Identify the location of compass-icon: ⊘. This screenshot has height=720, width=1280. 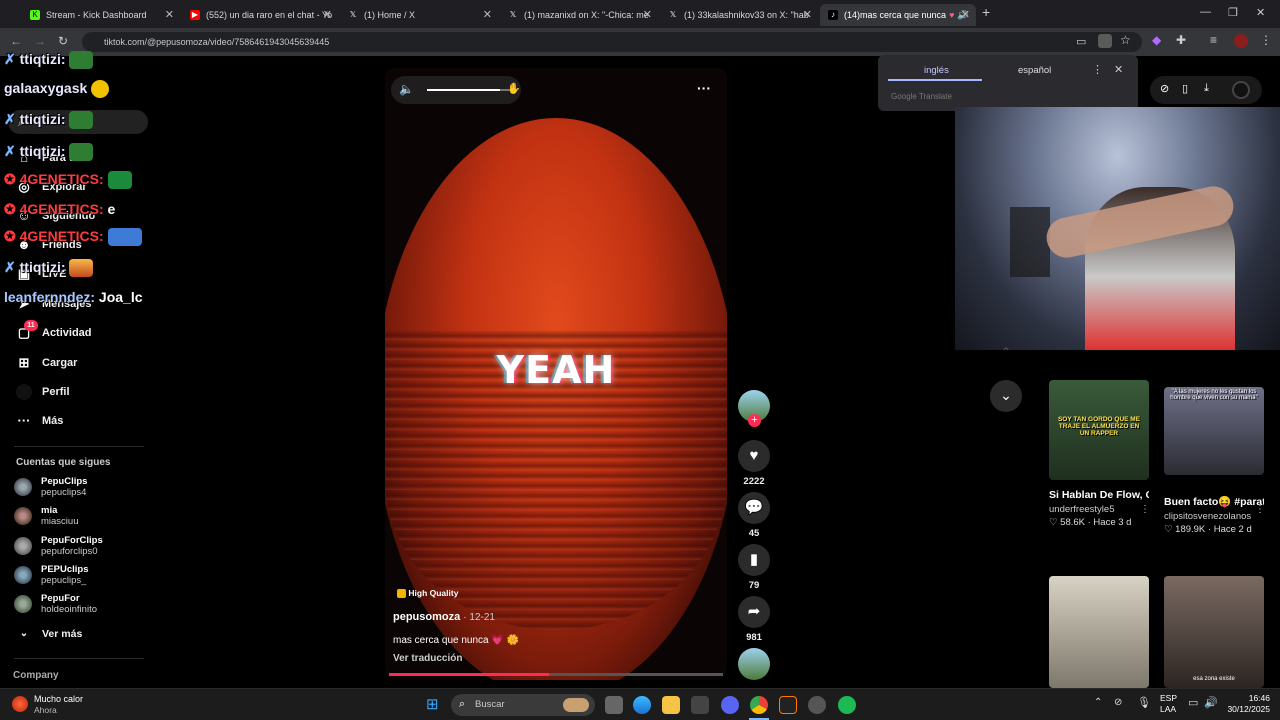
(1164, 88).